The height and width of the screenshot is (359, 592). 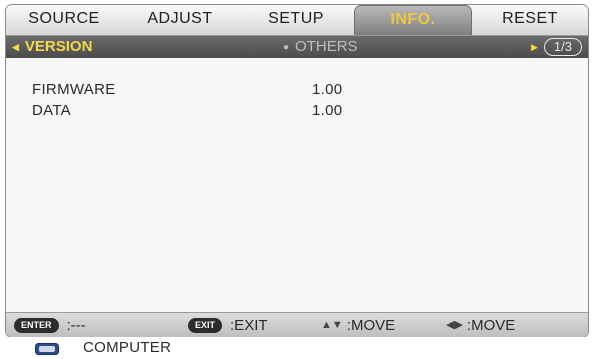 What do you see at coordinates (76, 325) in the screenshot?
I see `help-enter-text: :---` at bounding box center [76, 325].